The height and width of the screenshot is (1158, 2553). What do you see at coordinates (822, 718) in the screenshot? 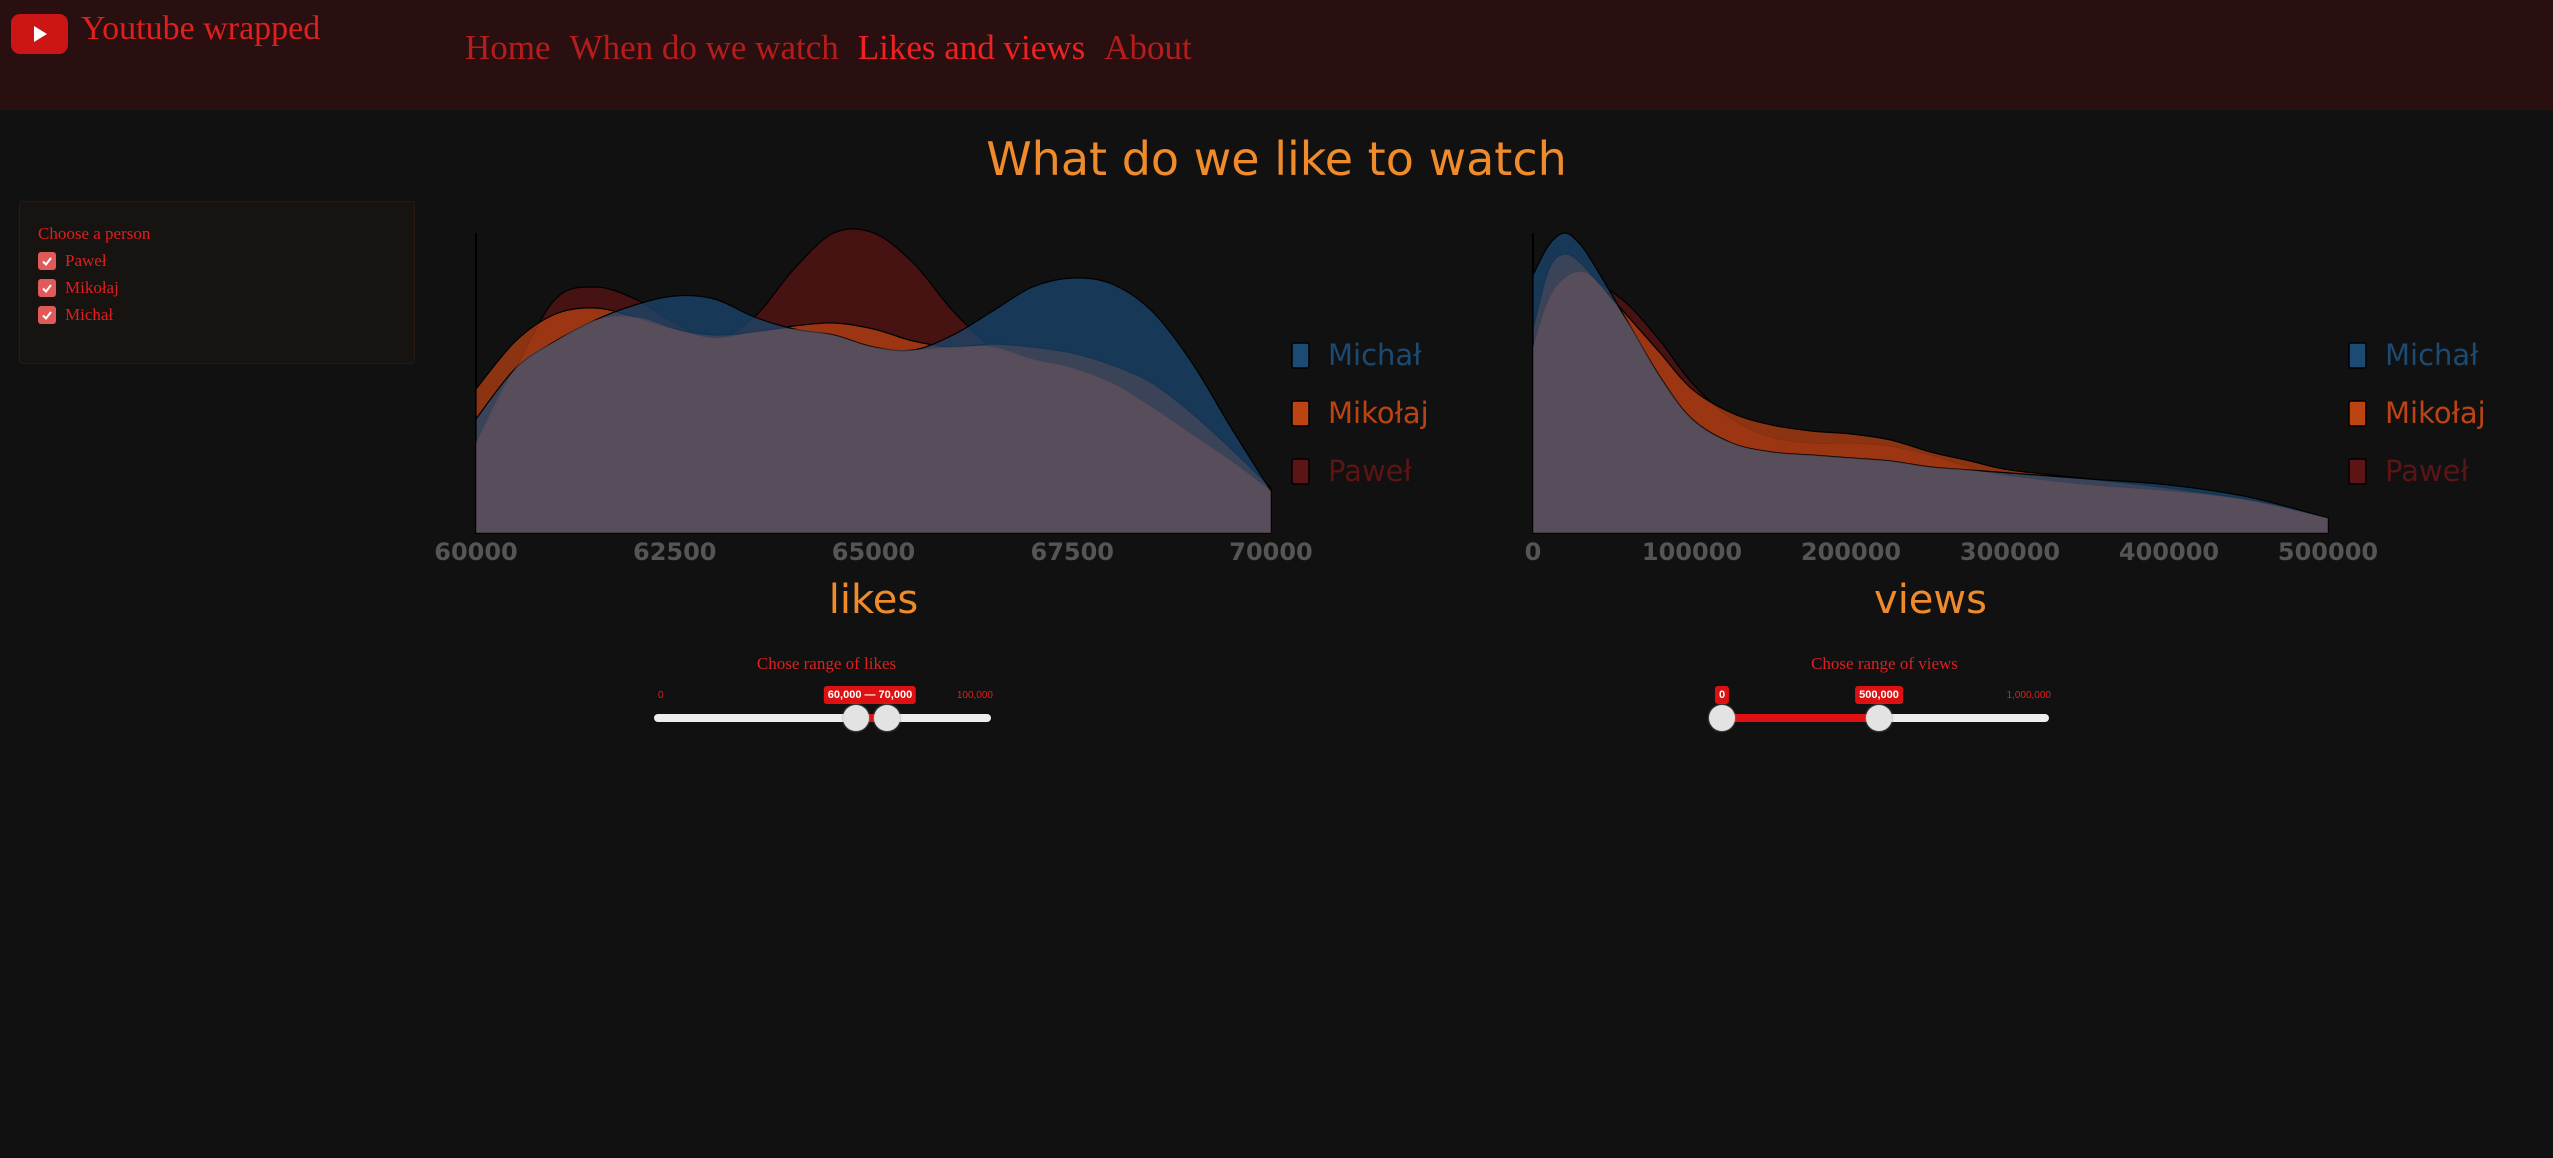
I see `slider-track` at bounding box center [822, 718].